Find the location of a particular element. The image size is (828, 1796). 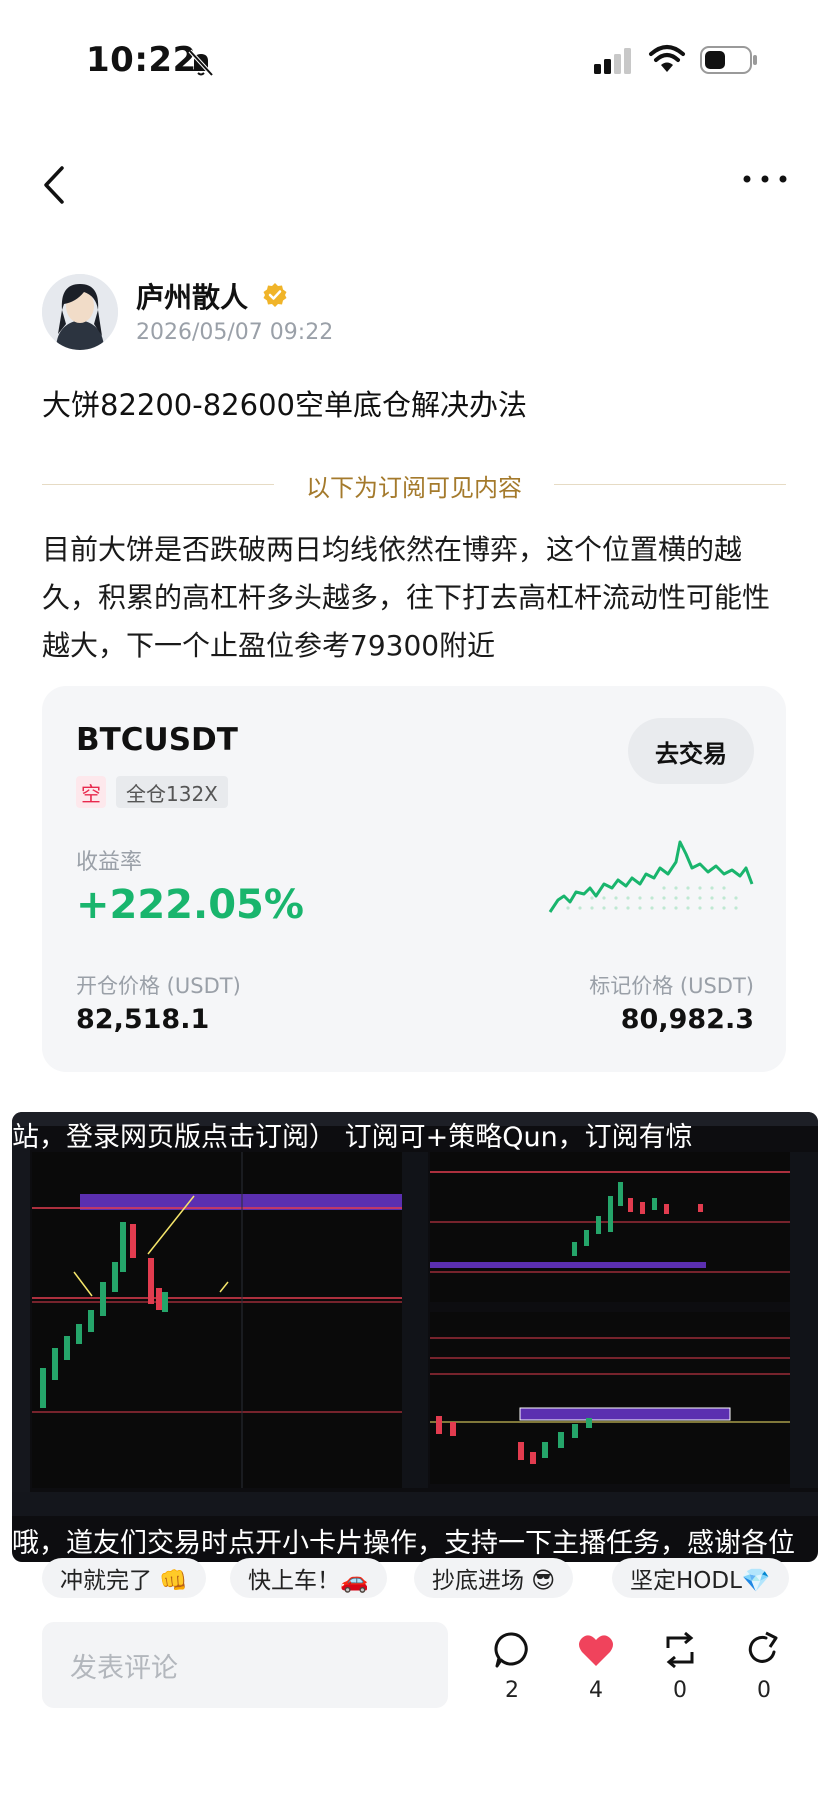

post-timestamp: 2026/05/07 09:22 is located at coordinates (235, 332).